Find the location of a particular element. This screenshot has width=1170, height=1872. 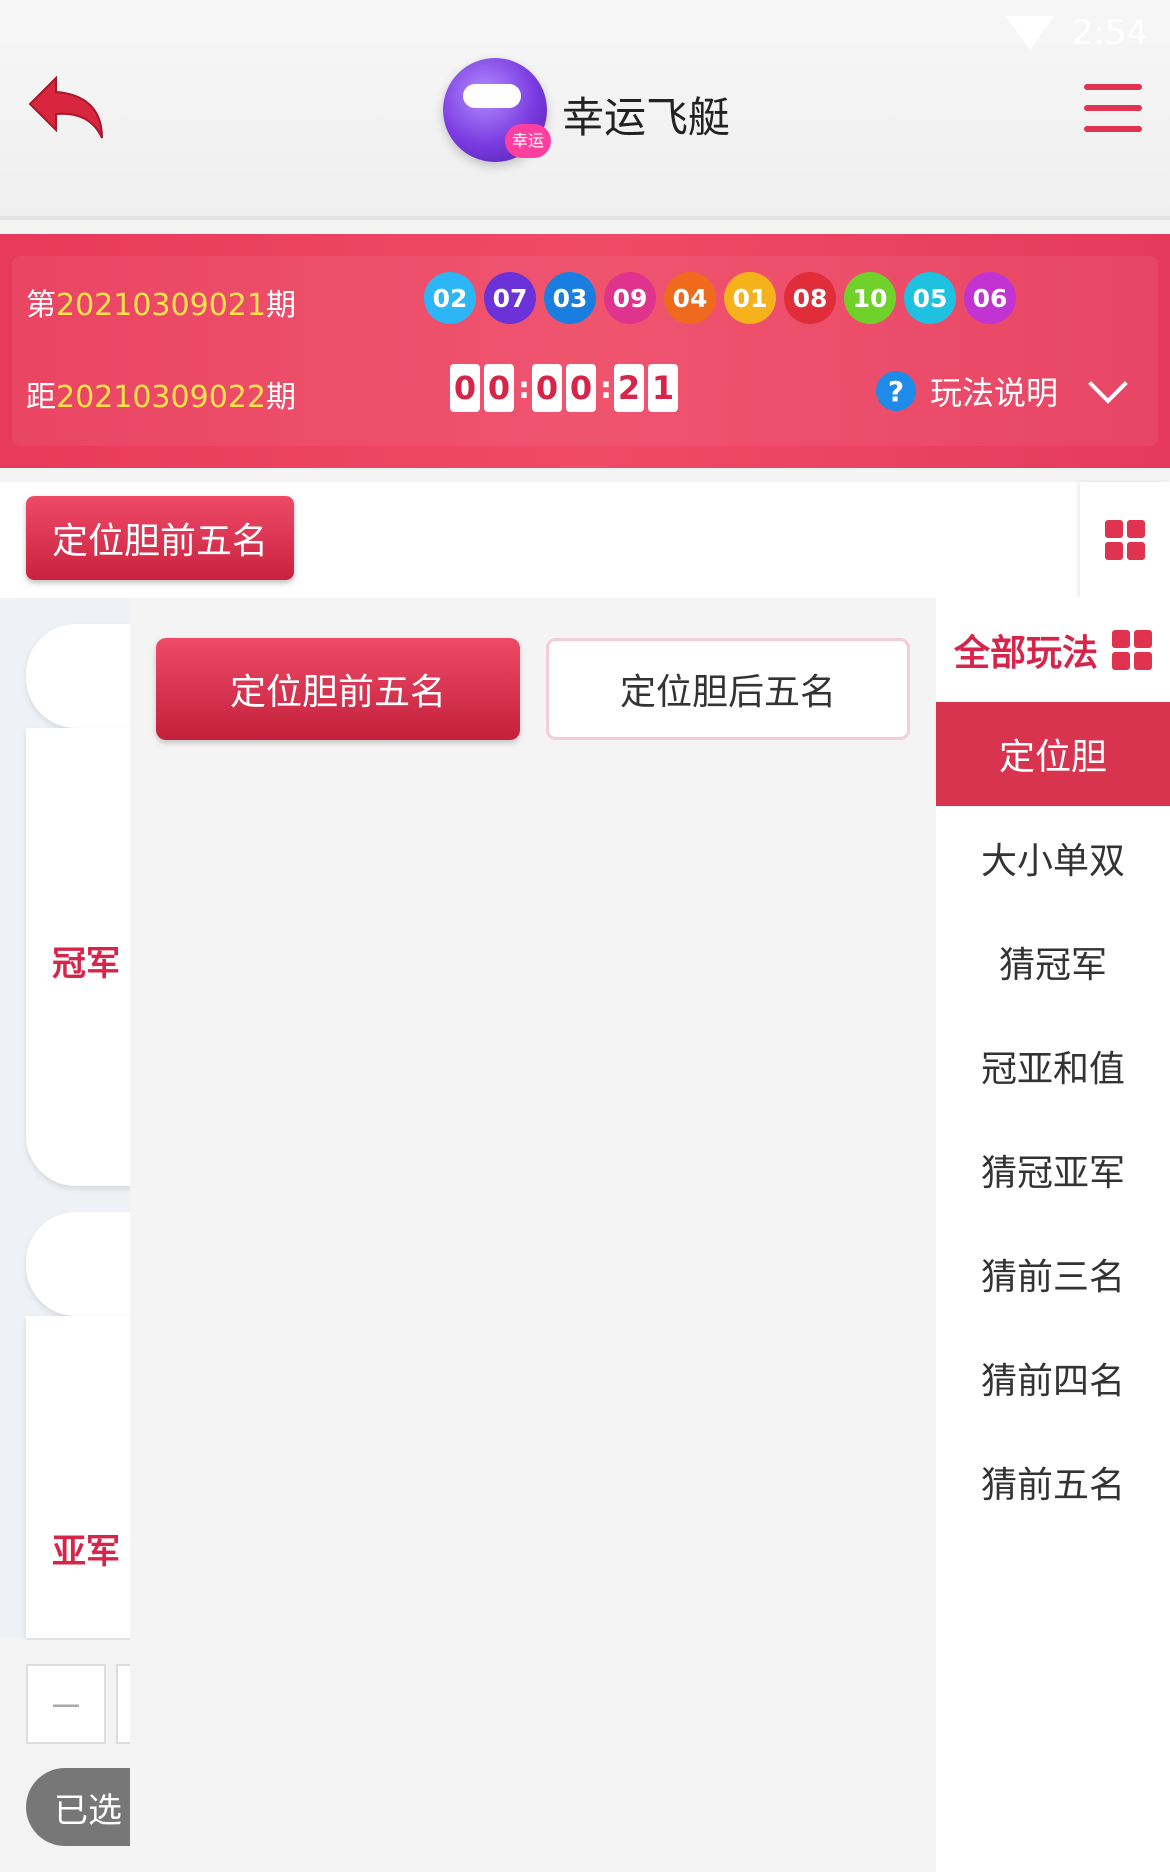

sidebar-item-caiguanyajun: 猜冠亚军 is located at coordinates (1053, 1170).